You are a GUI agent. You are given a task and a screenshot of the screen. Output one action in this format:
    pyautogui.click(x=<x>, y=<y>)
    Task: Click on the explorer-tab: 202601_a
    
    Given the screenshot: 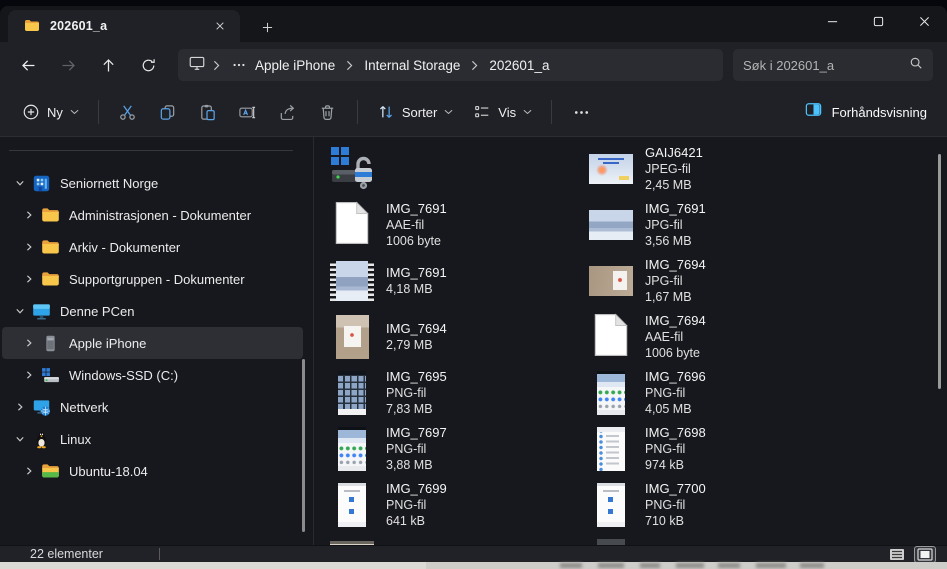 What is the action you would take?
    pyautogui.click(x=124, y=26)
    